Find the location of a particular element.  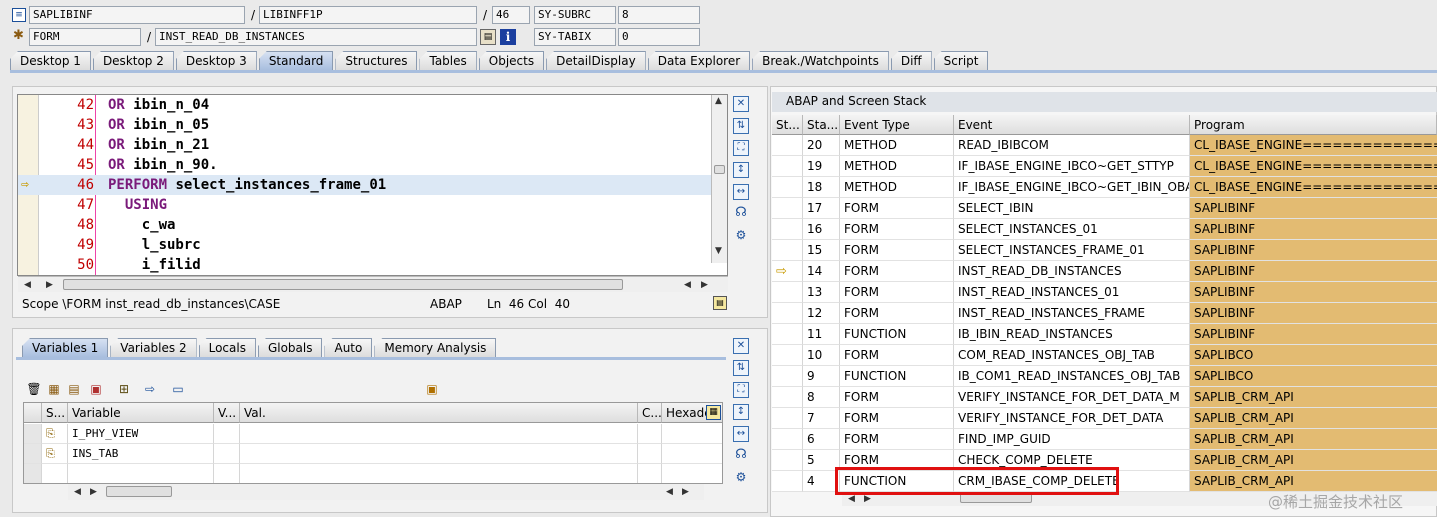

stack-cell-event: INST_READ_DB_INSTANCES is located at coordinates (1072, 271).